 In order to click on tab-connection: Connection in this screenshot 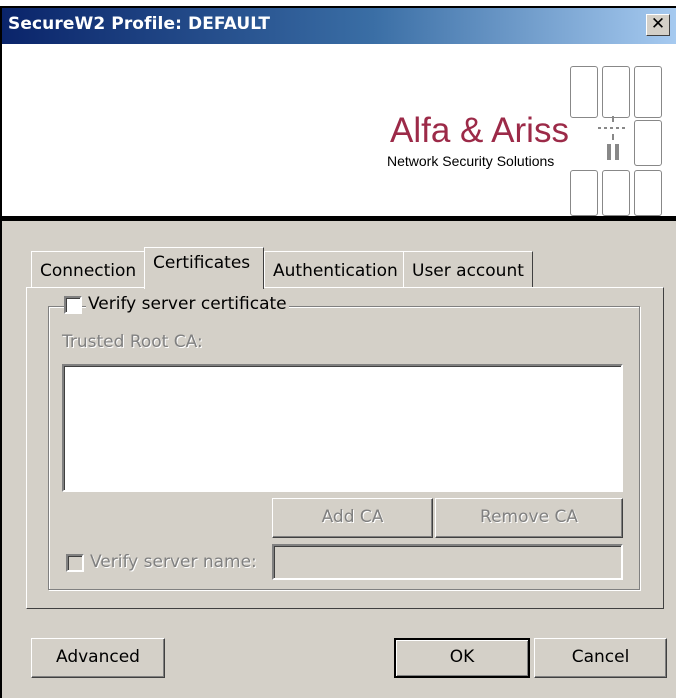, I will do `click(88, 269)`.